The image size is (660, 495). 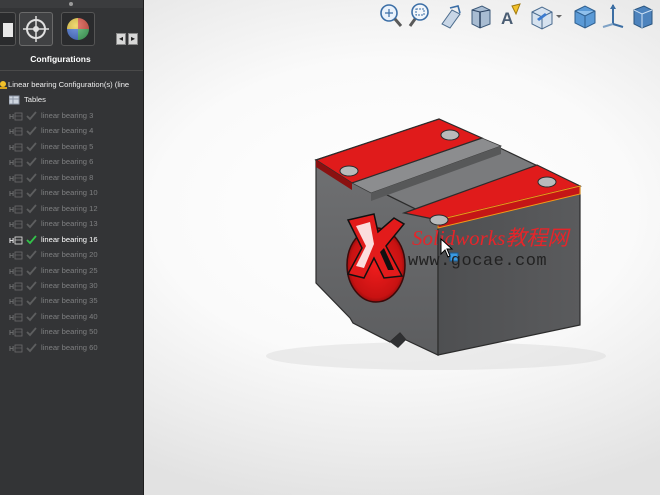 What do you see at coordinates (71, 70) in the screenshot?
I see `panel-divider` at bounding box center [71, 70].